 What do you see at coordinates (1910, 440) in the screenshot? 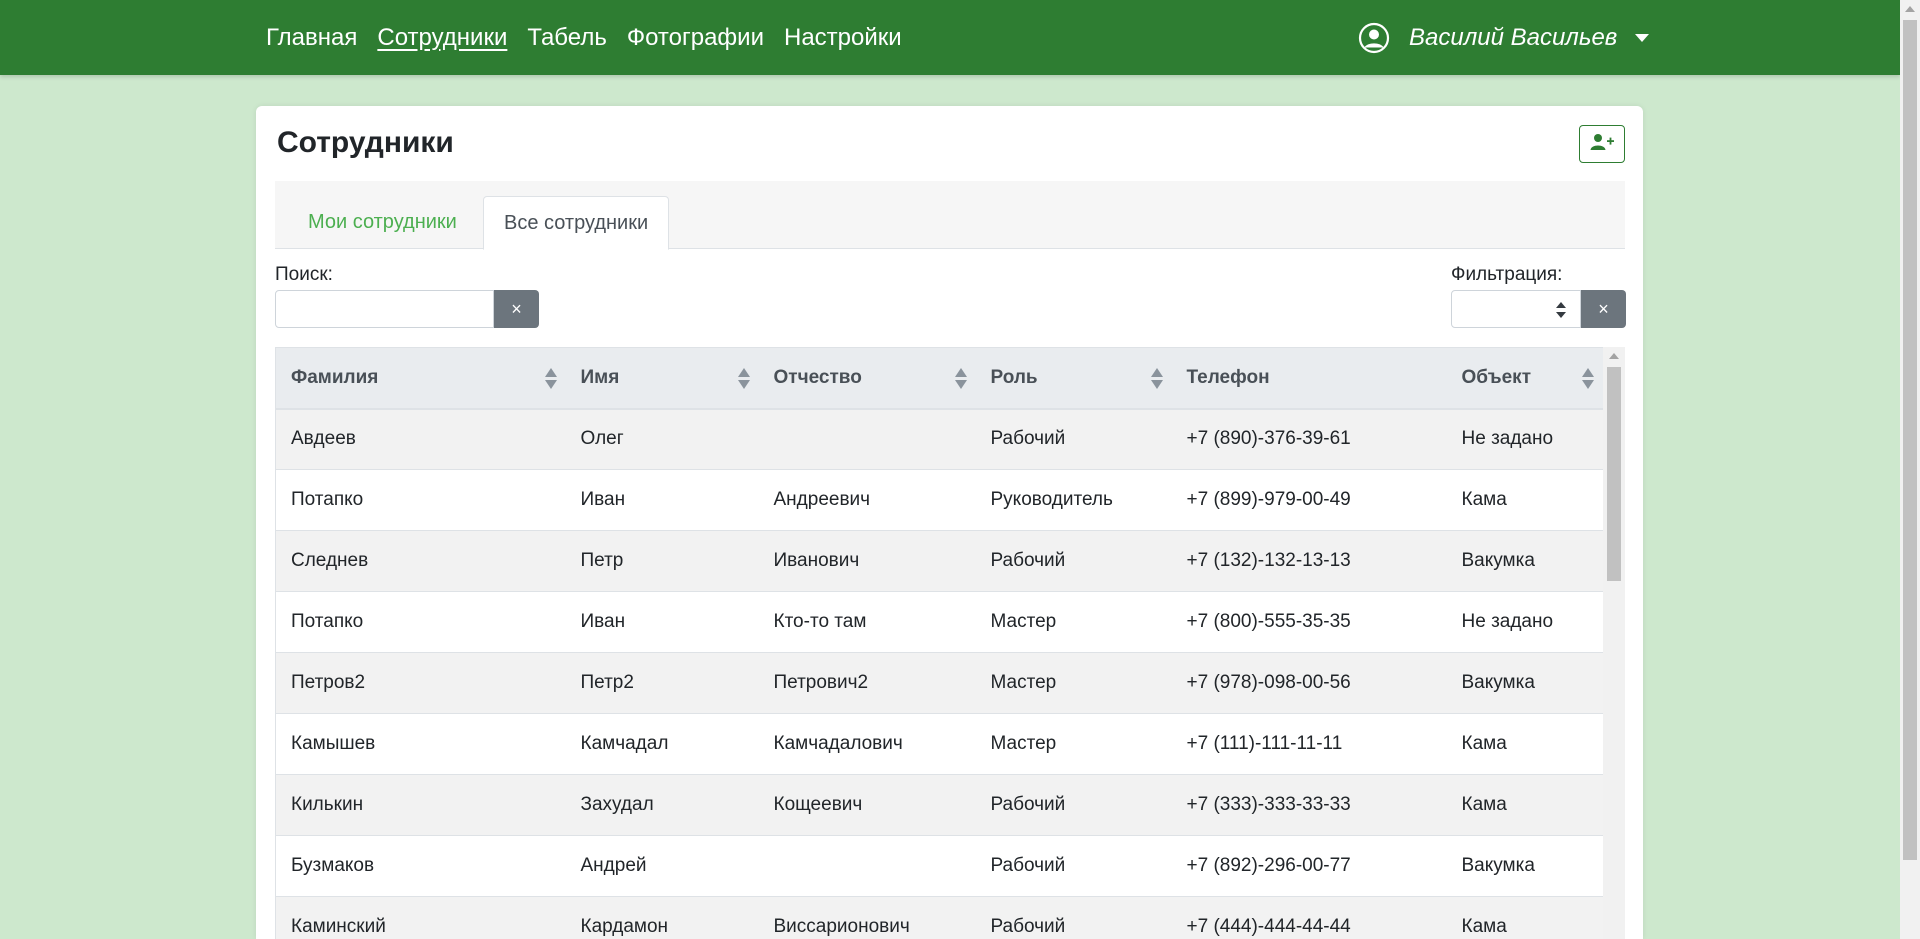
I see `page-scrollbar-thumb` at bounding box center [1910, 440].